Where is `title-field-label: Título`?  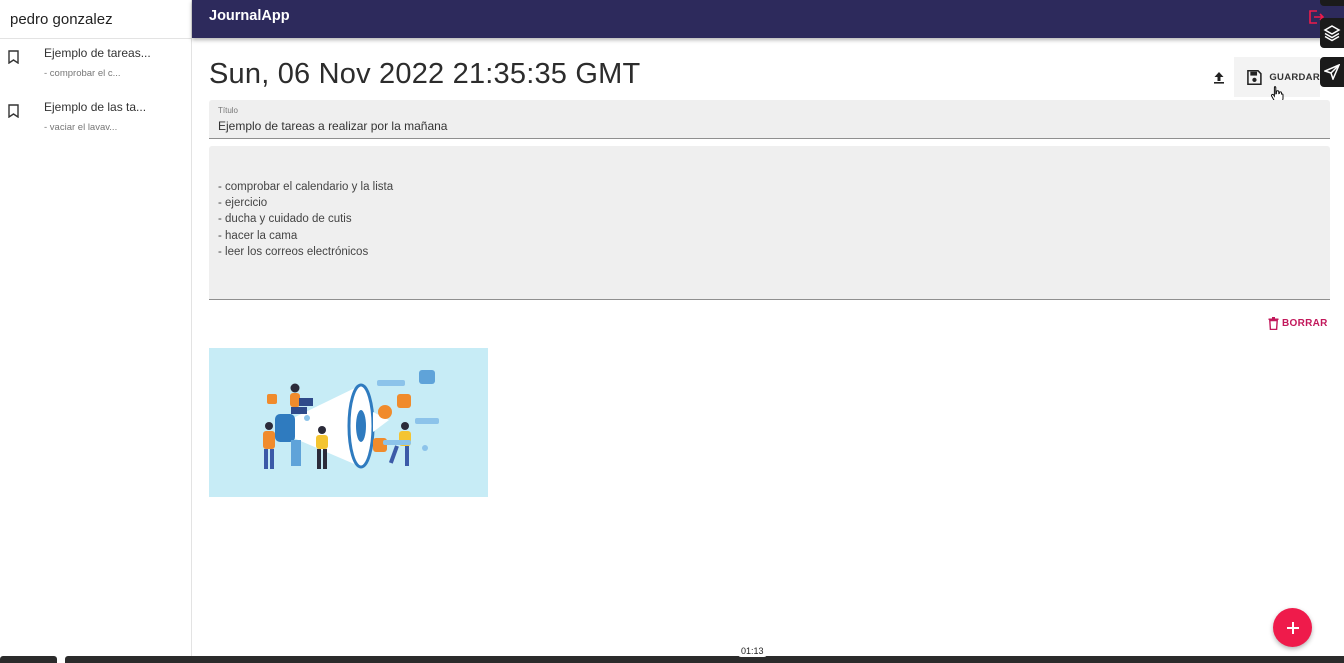
title-field-label: Título is located at coordinates (228, 110).